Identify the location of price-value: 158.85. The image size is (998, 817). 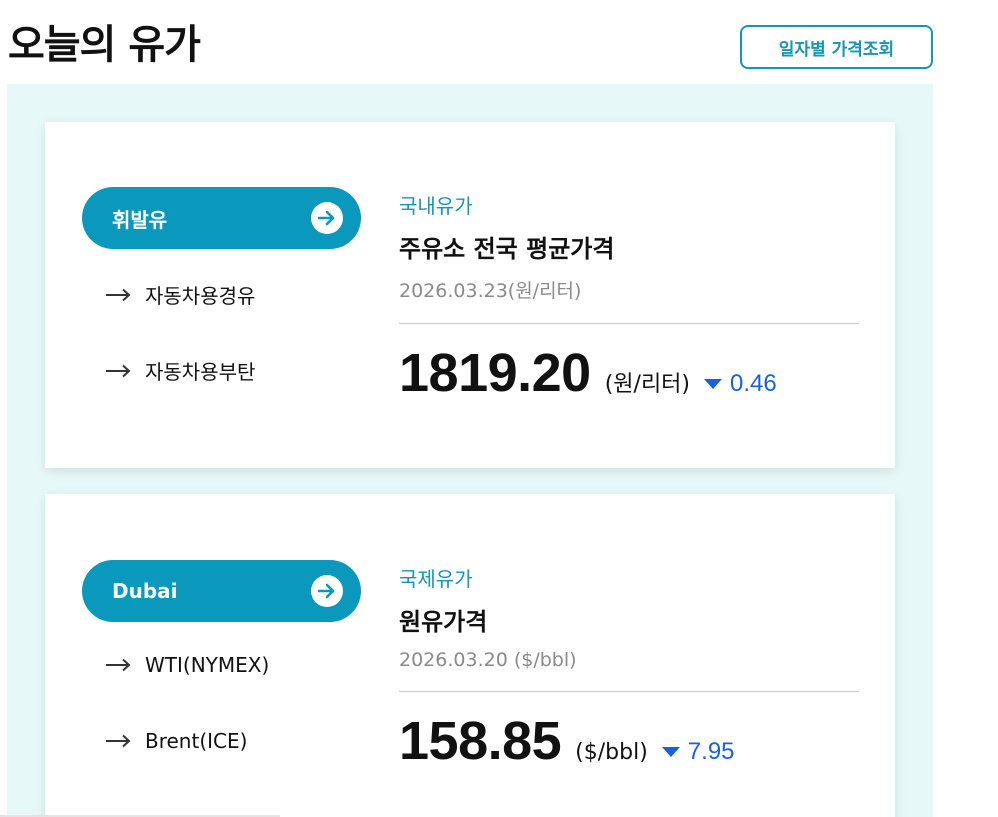
(480, 741).